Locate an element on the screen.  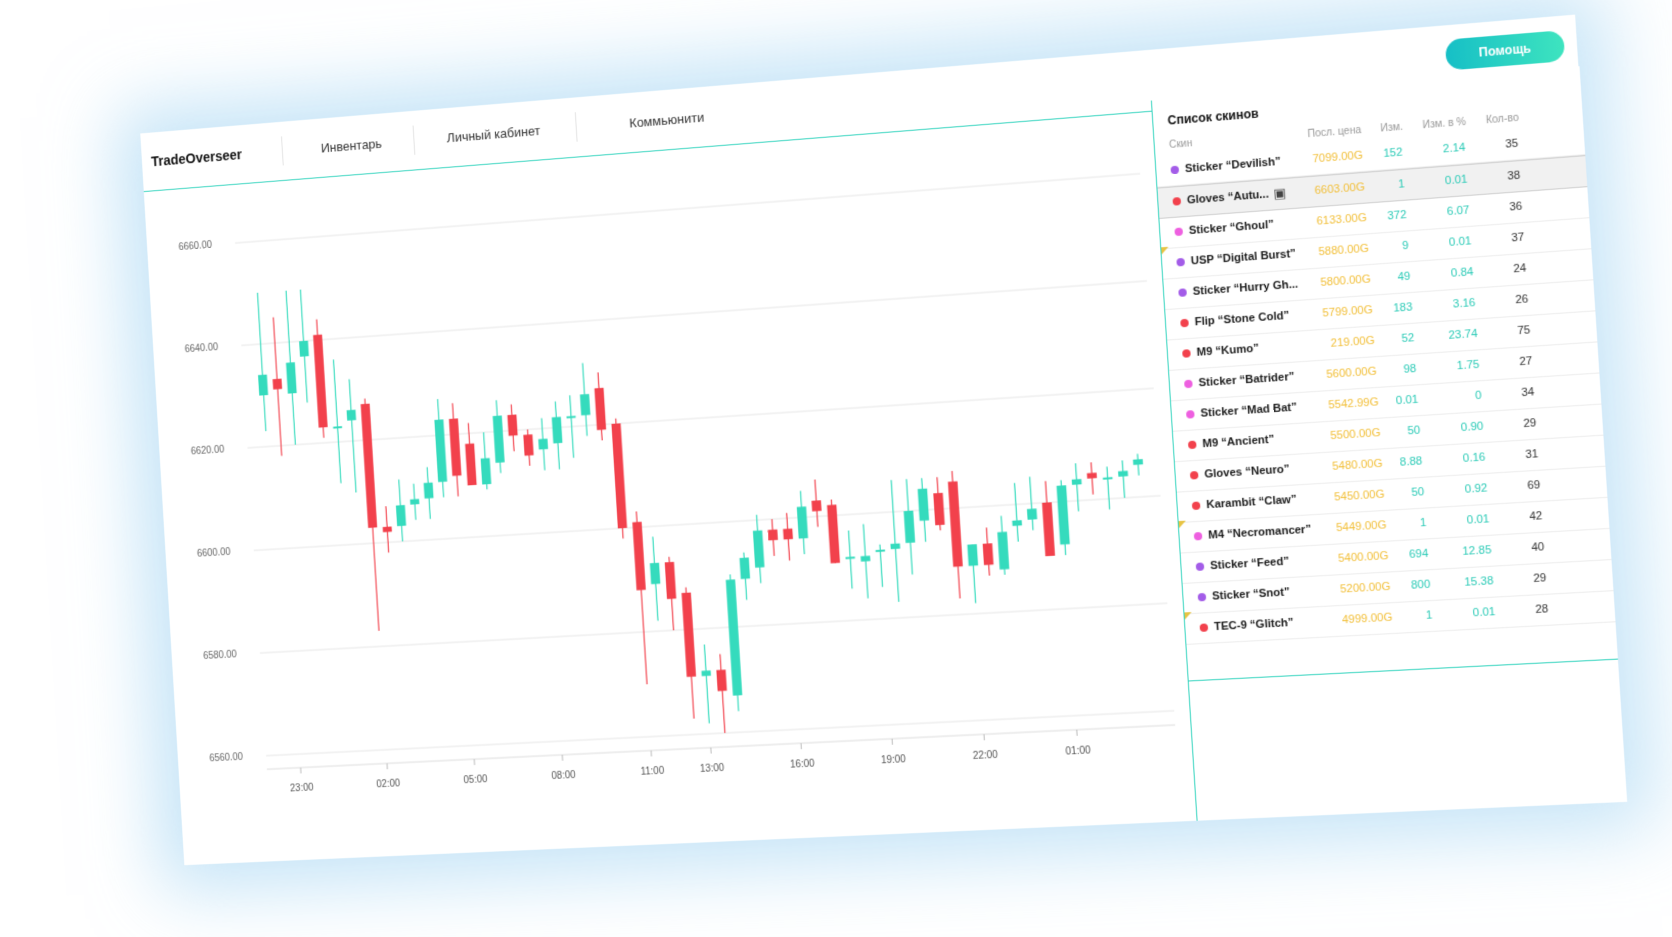
skin-change: 50 is located at coordinates (1400, 431).